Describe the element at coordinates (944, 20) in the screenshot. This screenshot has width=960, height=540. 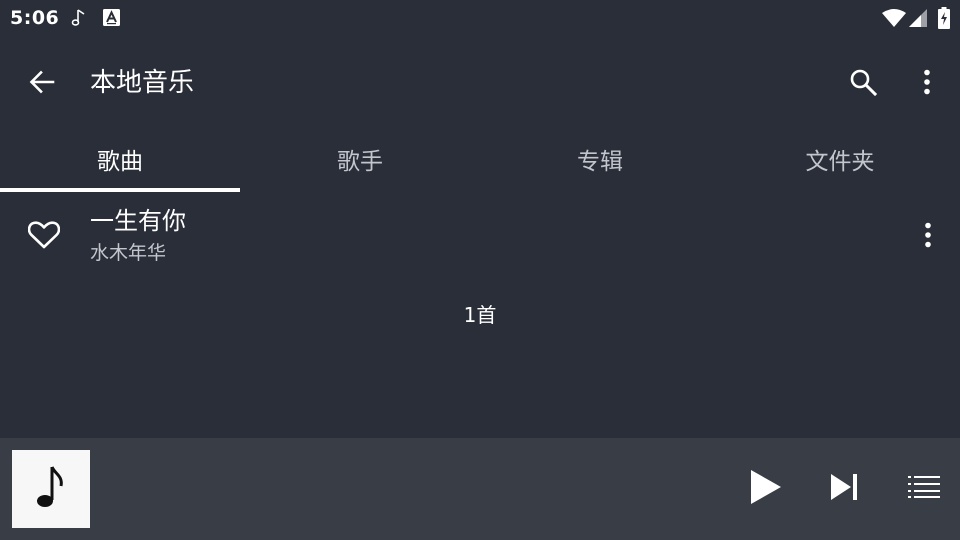
I see `battery-charging-icon` at that location.